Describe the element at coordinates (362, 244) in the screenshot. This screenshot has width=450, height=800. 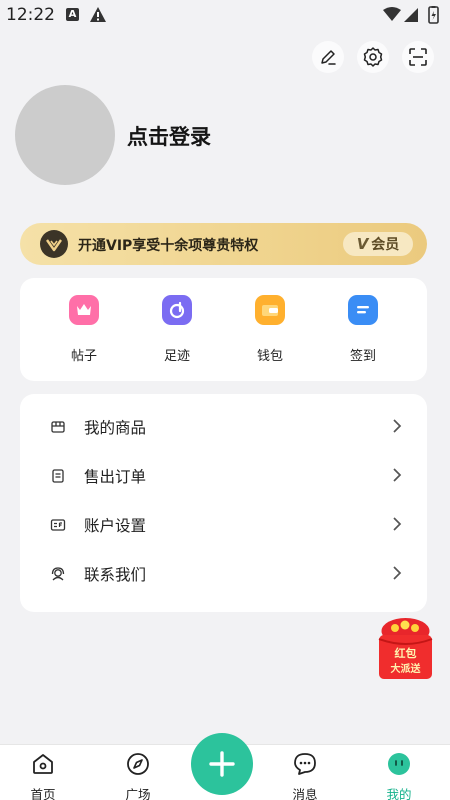
I see `vip-v-logo: V` at that location.